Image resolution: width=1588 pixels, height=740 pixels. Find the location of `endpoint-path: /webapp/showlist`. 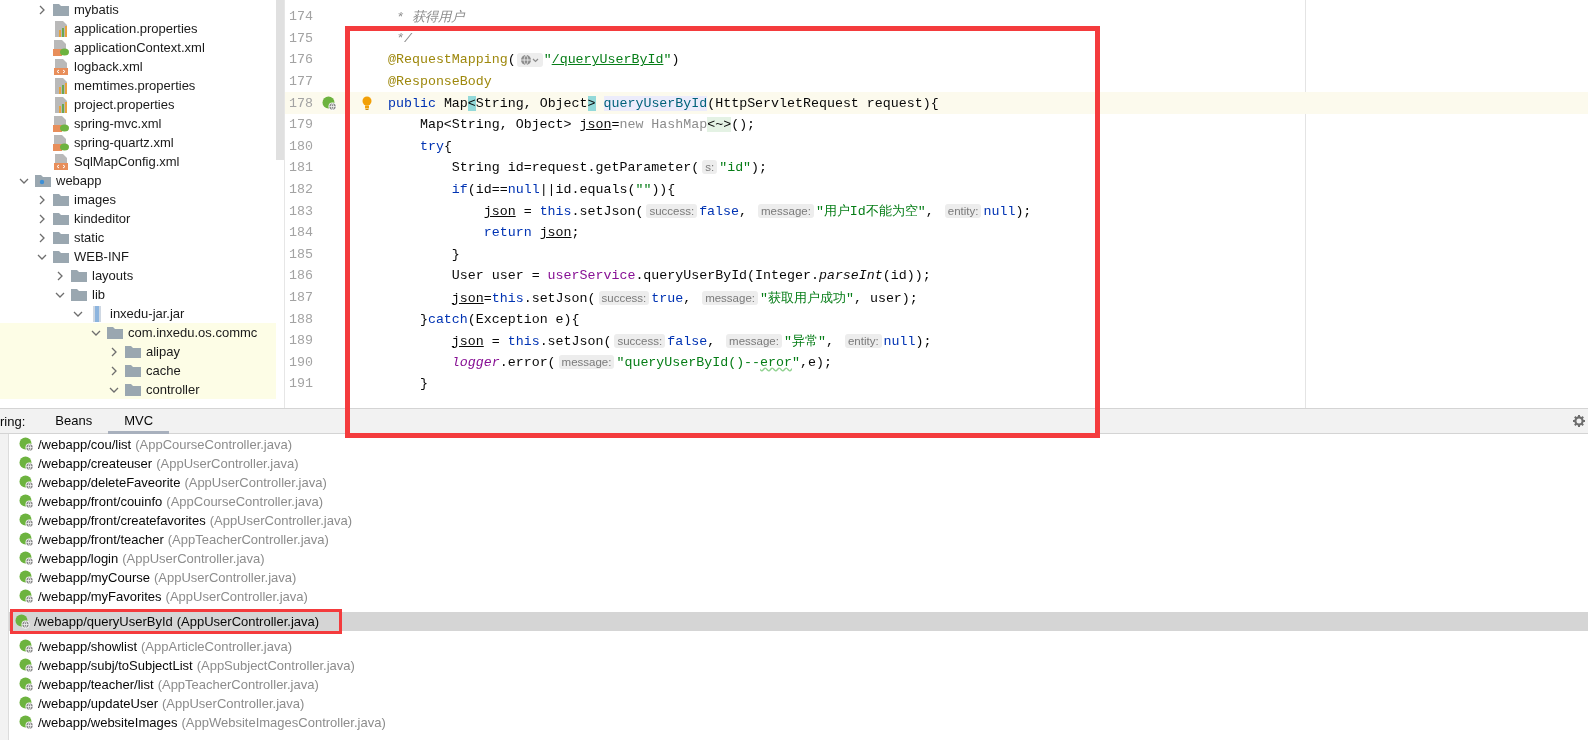

endpoint-path: /webapp/showlist is located at coordinates (87, 646).